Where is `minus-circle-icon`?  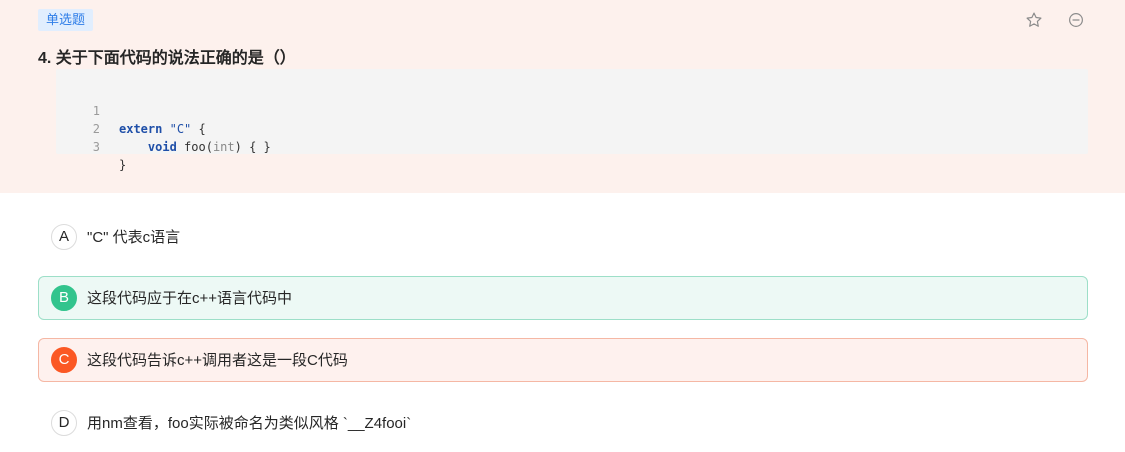
minus-circle-icon is located at coordinates (1076, 20).